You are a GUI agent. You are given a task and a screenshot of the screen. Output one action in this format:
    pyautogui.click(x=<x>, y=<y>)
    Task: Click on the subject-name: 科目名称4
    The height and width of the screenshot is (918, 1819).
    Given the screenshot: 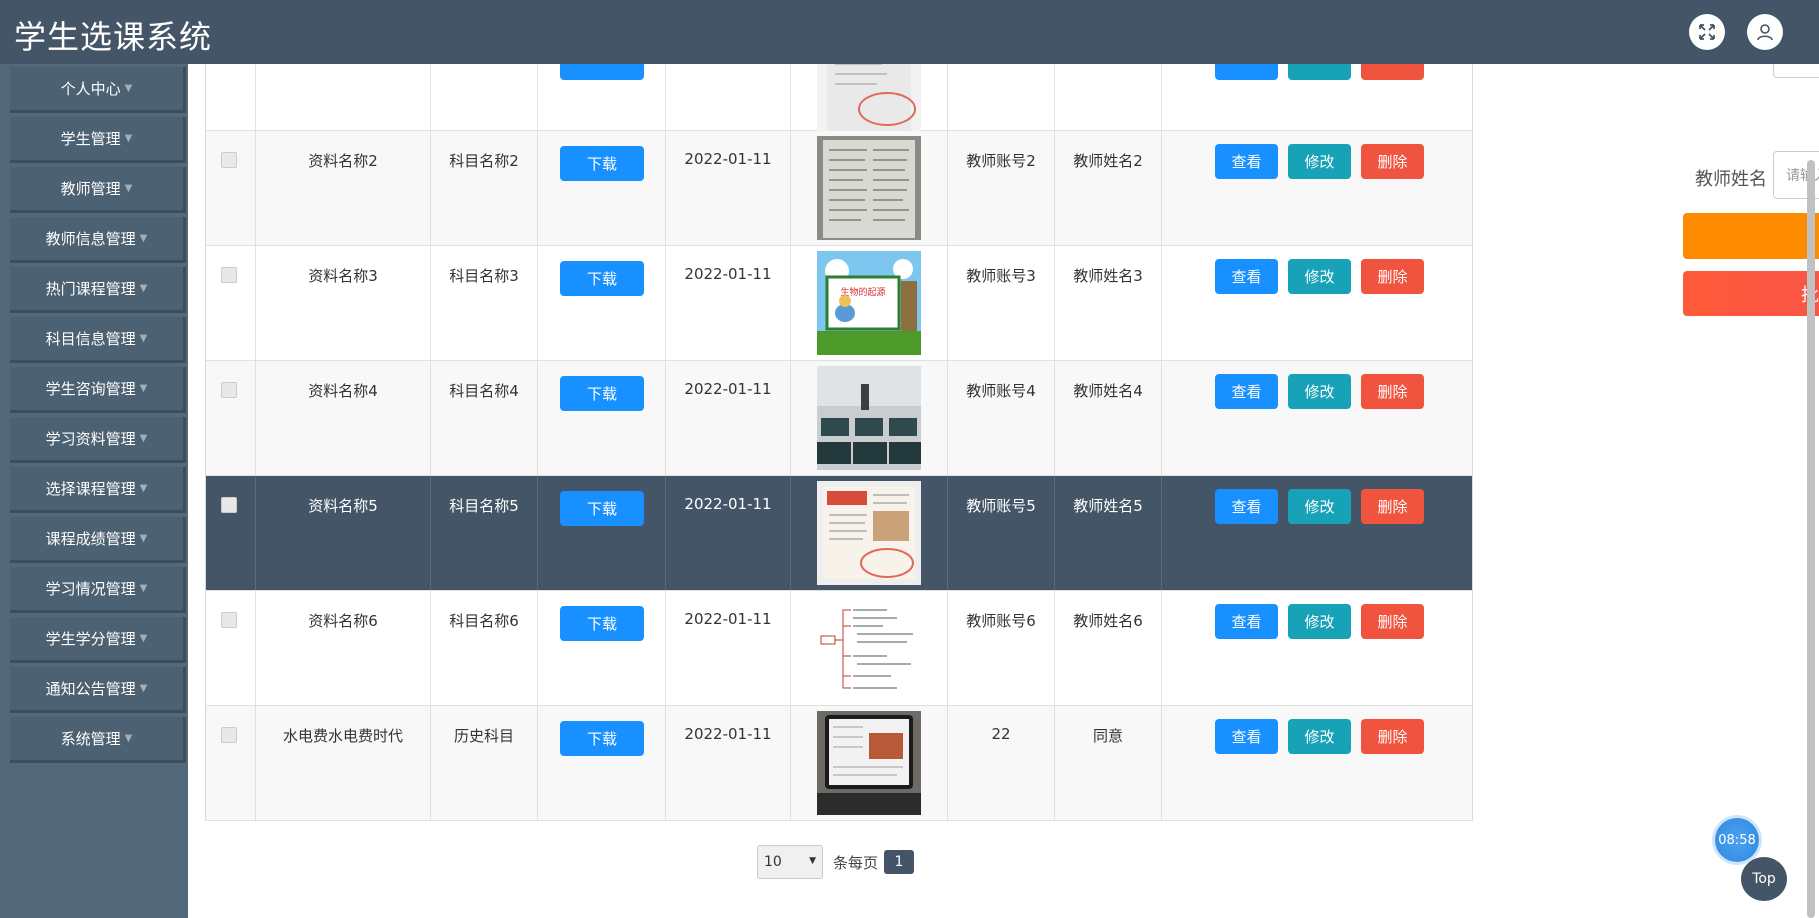 What is the action you would take?
    pyautogui.click(x=484, y=418)
    